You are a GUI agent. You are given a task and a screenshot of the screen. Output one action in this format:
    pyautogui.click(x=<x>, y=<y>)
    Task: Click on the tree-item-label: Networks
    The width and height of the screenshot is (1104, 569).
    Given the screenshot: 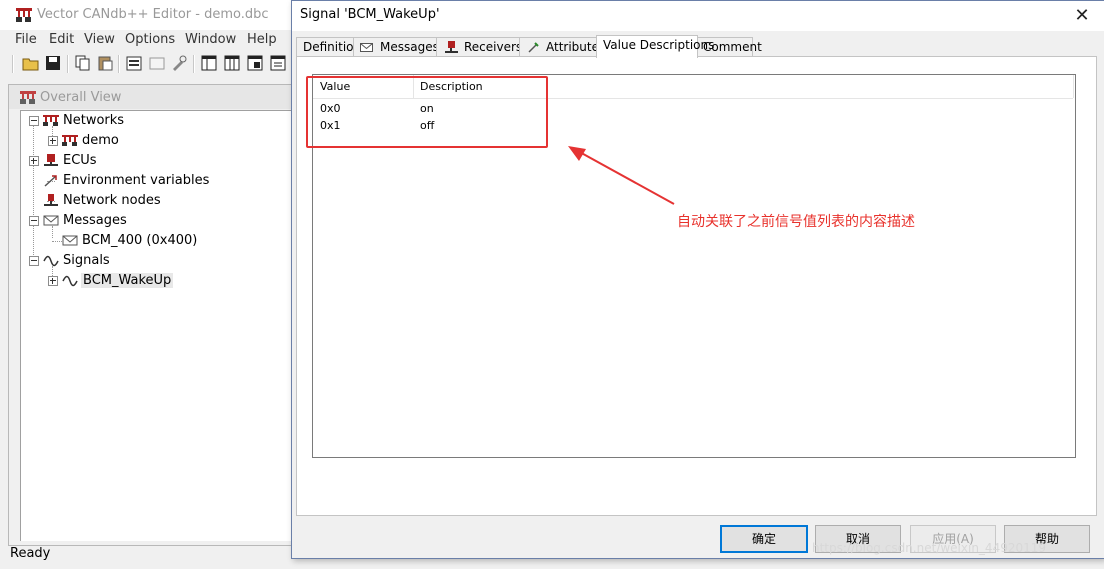 What is the action you would take?
    pyautogui.click(x=94, y=120)
    